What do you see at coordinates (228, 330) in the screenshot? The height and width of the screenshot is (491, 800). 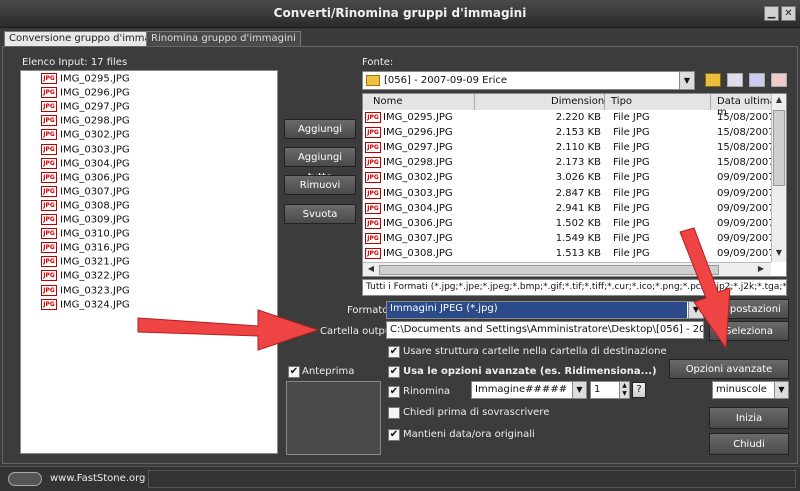 I see `annotation-arrow-output` at bounding box center [228, 330].